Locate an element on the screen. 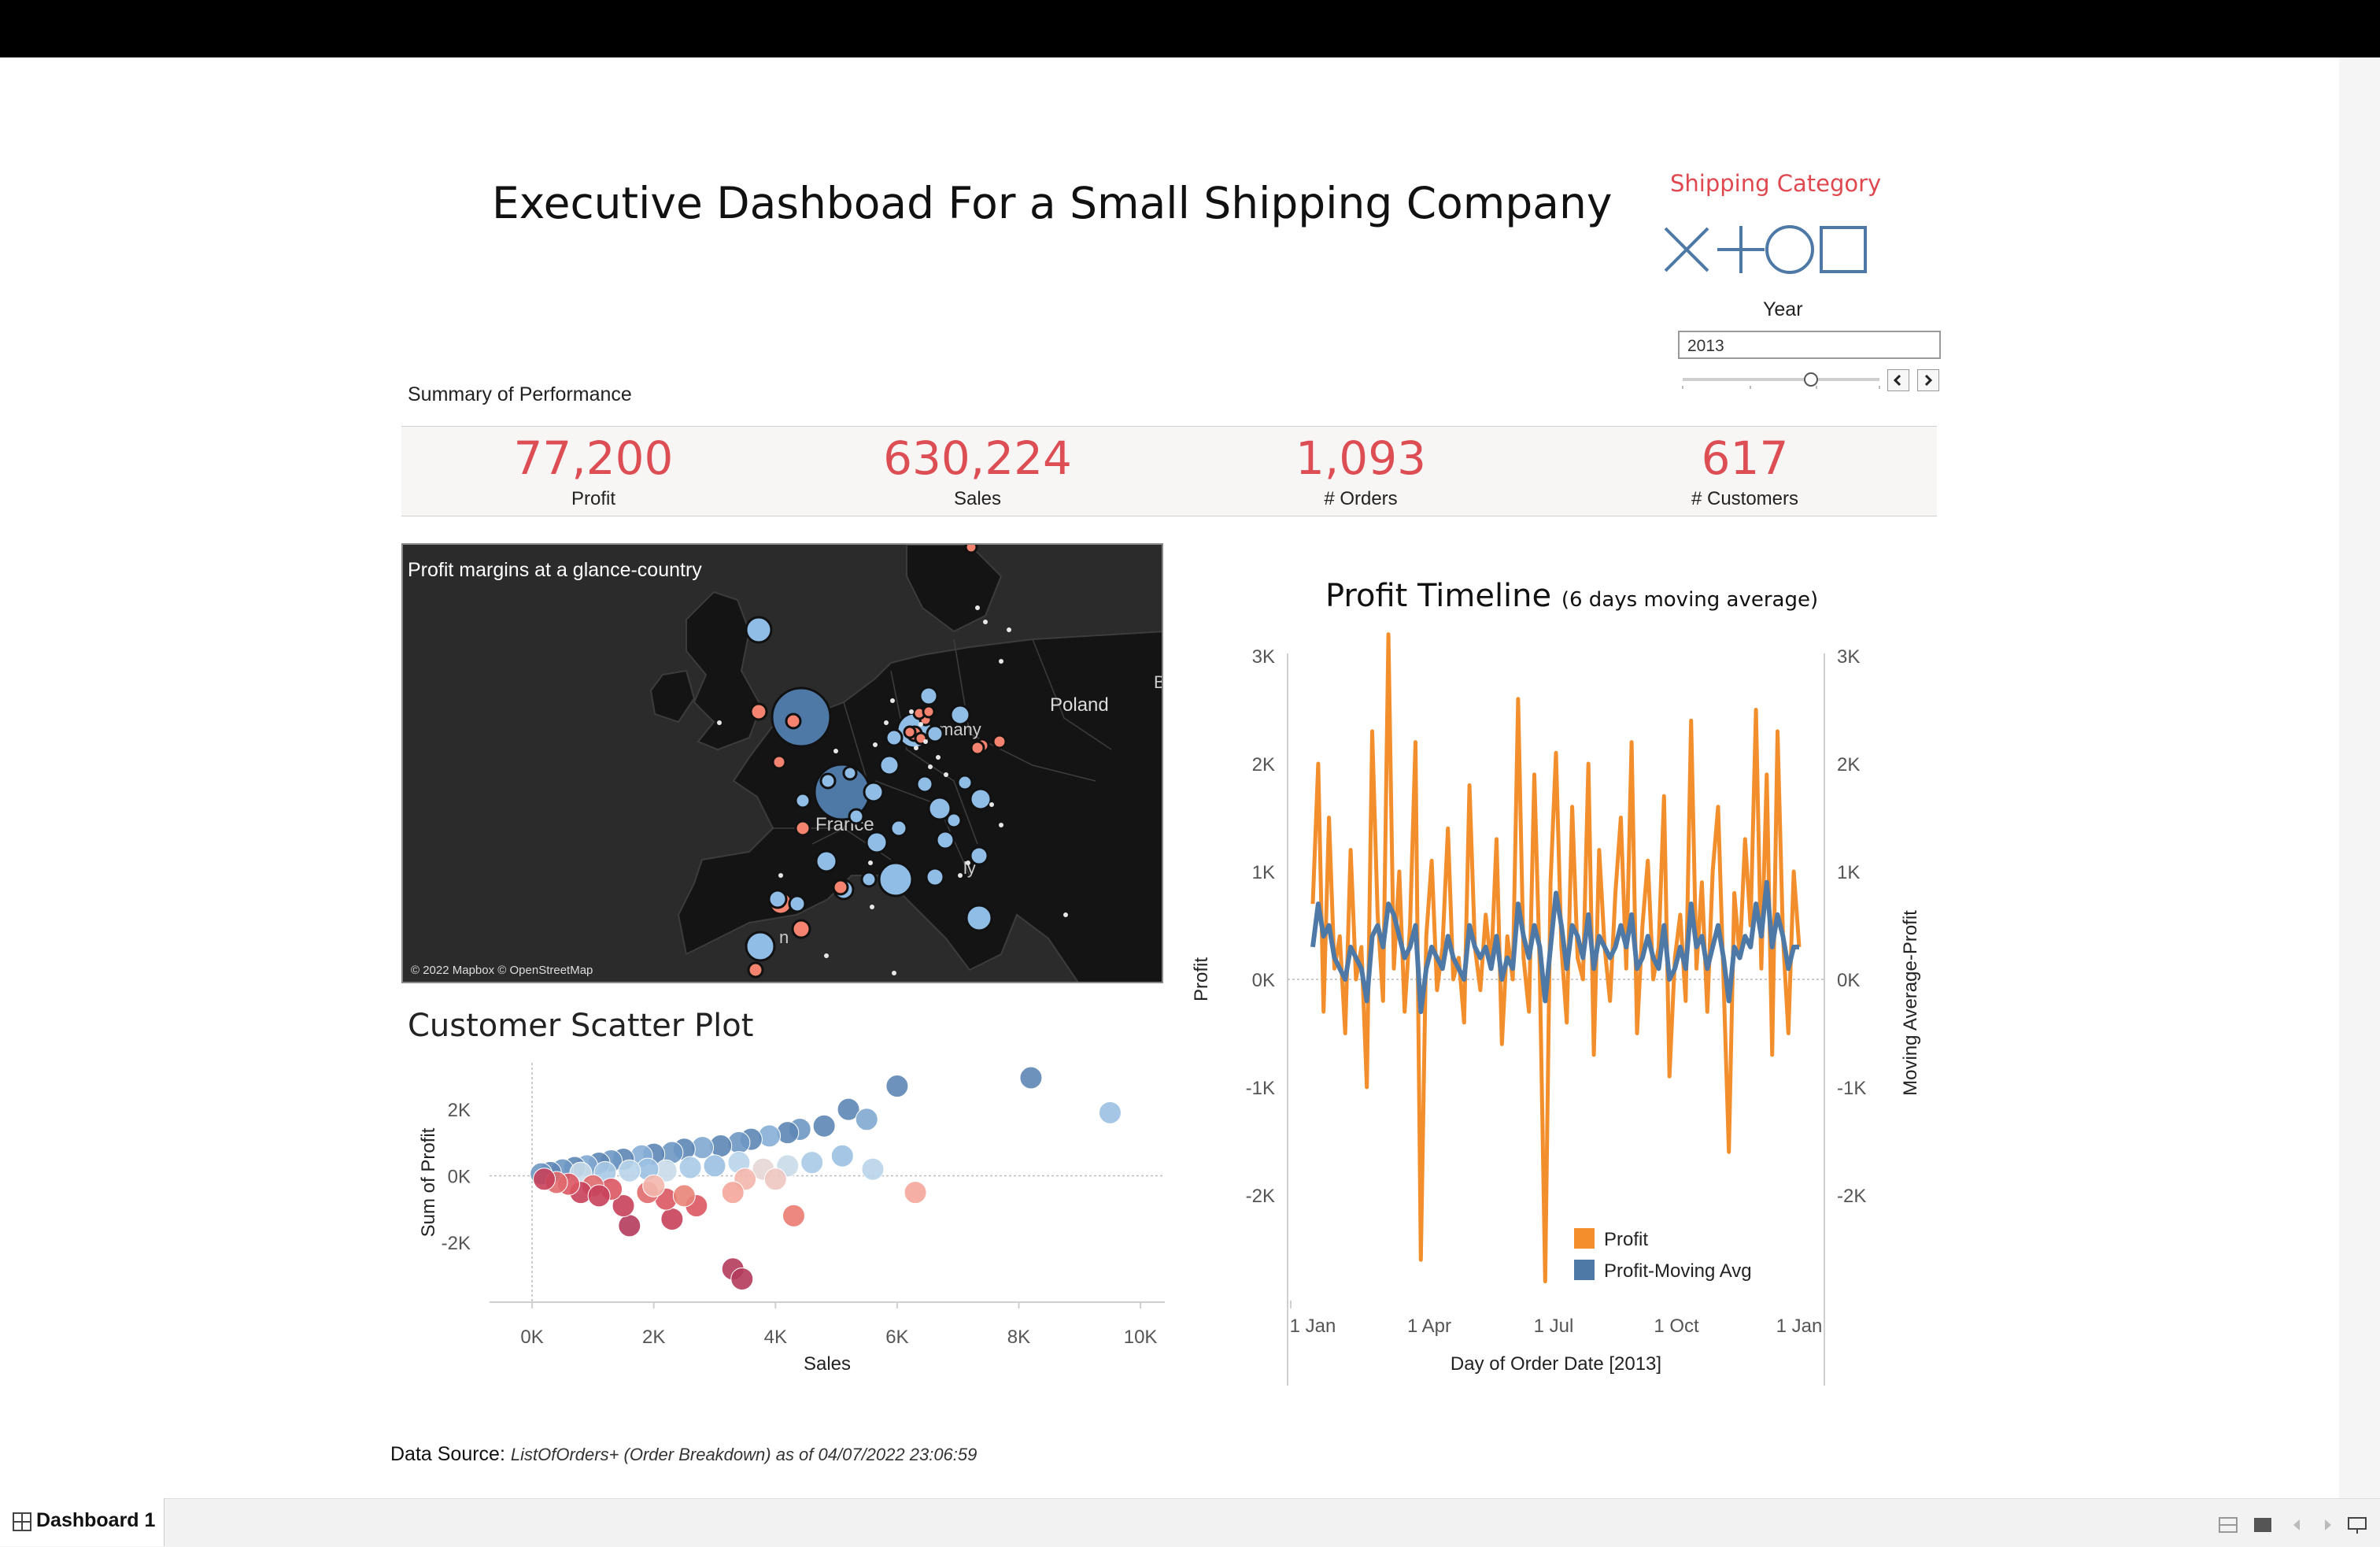 The image size is (2380, 1547). x-shape-icon is located at coordinates (1686, 249).